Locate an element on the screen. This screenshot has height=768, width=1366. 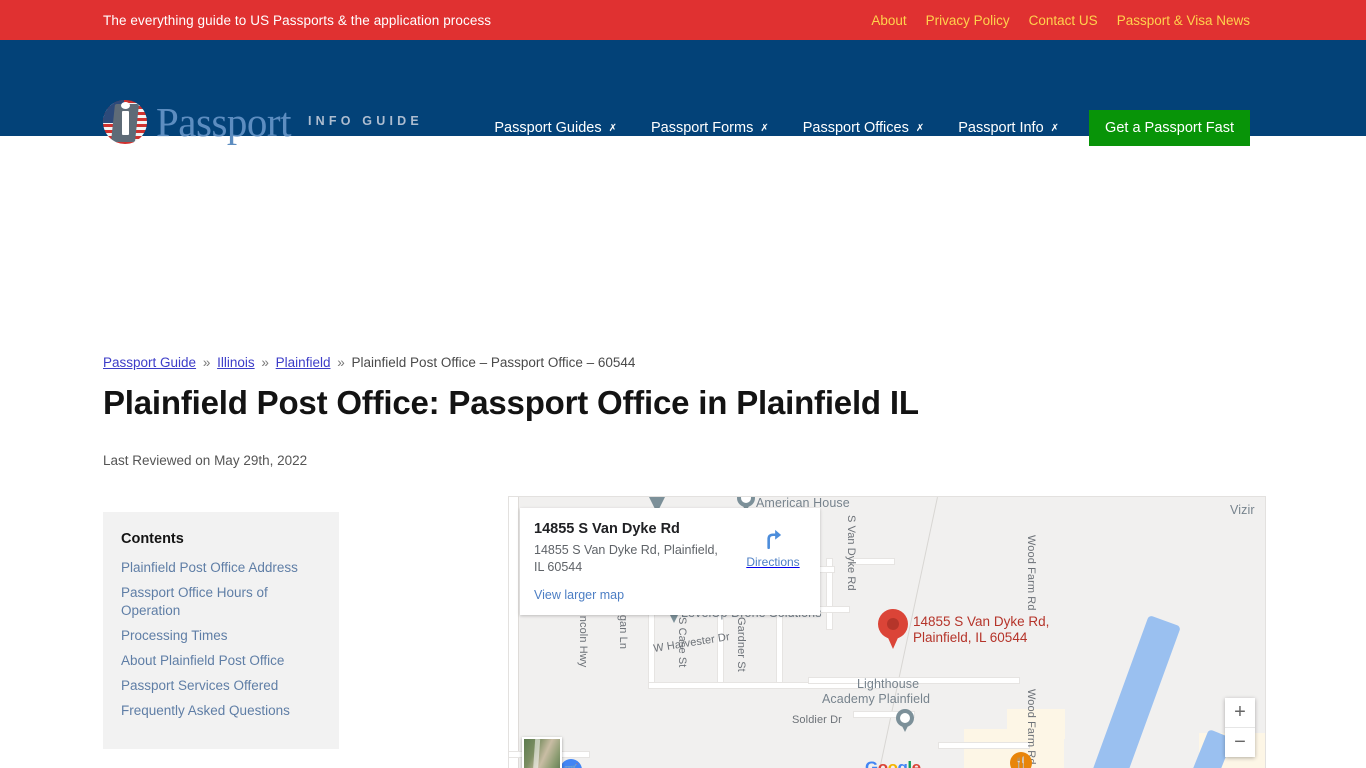
map-road-connector is located at coordinates (764, 685).